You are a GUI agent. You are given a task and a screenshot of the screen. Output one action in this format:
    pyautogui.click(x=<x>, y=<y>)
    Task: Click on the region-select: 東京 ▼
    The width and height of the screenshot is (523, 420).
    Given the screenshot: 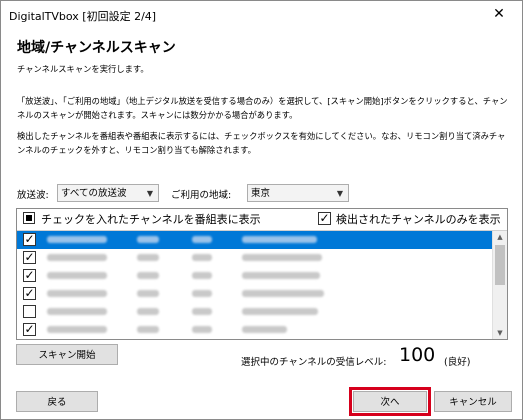 What is the action you would take?
    pyautogui.click(x=298, y=193)
    